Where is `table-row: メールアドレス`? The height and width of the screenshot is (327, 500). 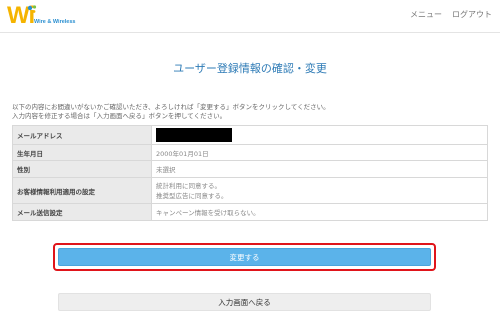 table-row: メールアドレス is located at coordinates (250, 135).